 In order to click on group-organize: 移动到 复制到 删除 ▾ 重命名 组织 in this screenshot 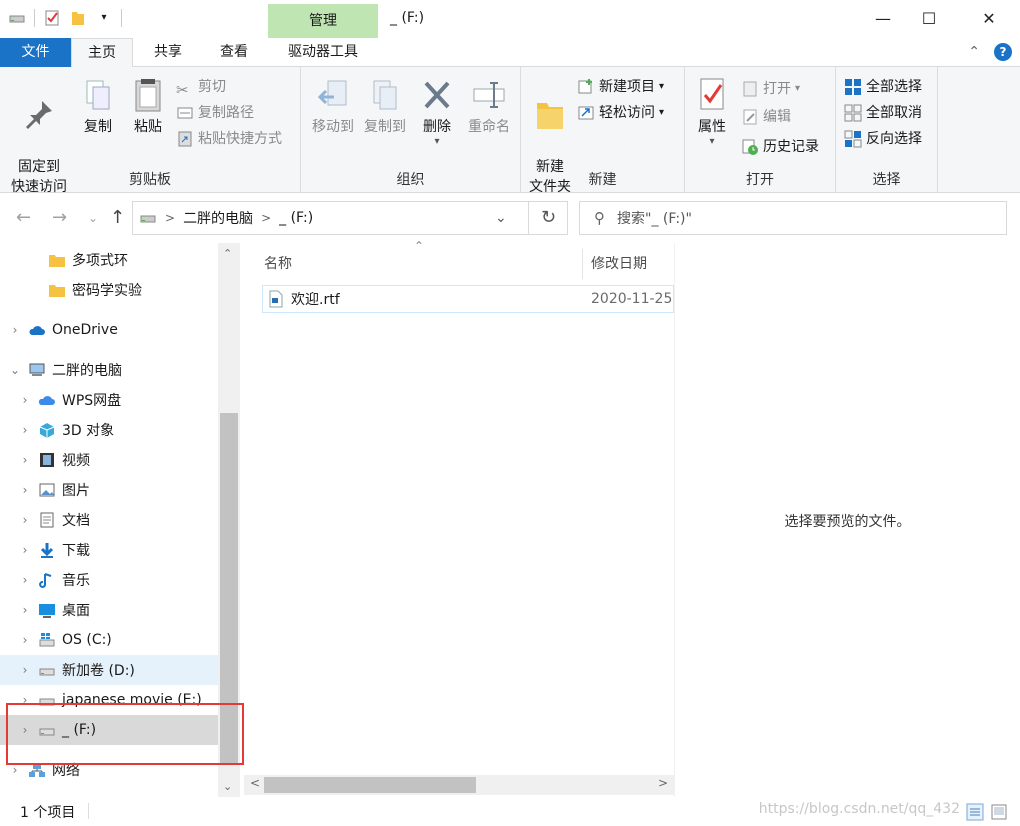, I will do `click(411, 130)`.